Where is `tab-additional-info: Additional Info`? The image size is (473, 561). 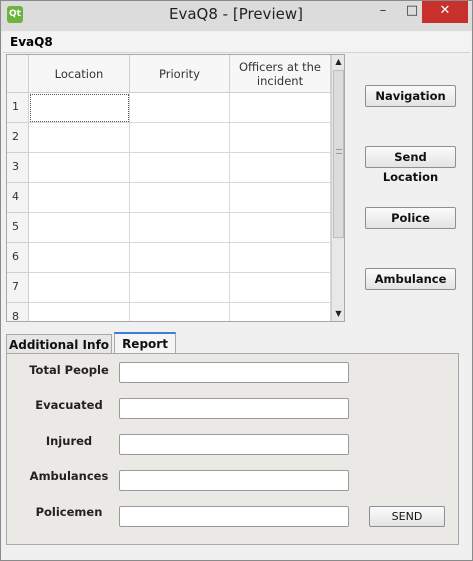 tab-additional-info: Additional Info is located at coordinates (59, 344).